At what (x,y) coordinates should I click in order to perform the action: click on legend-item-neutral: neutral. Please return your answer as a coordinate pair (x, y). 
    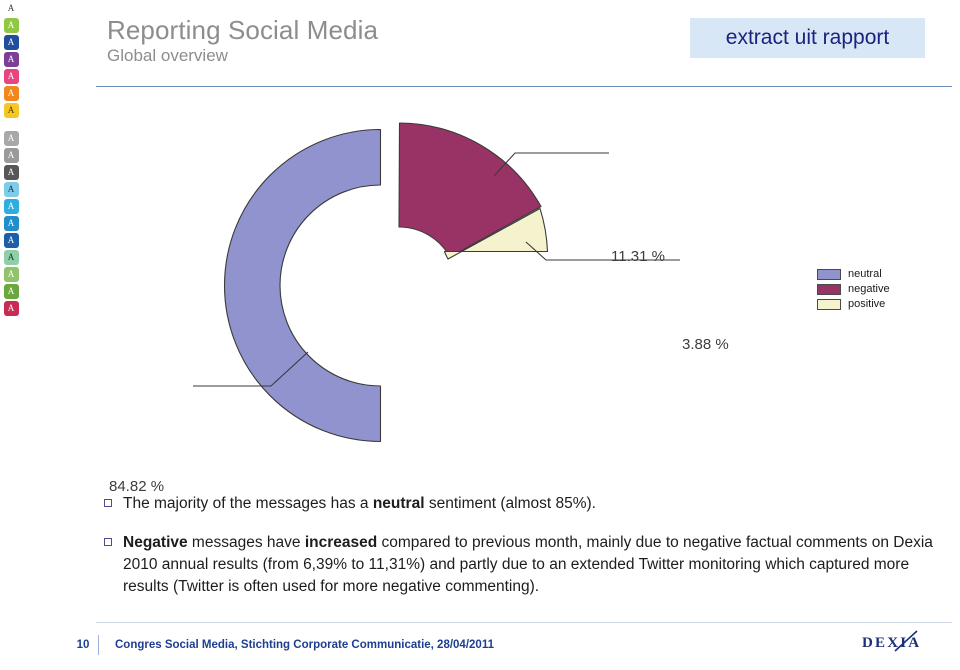
    Looking at the image, I should click on (853, 274).